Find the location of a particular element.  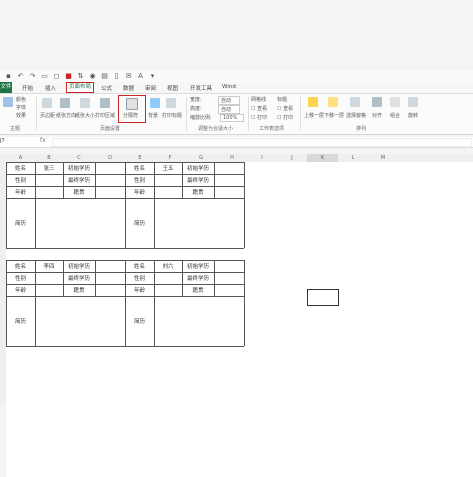

mail-icon: ✉ is located at coordinates (128, 76).